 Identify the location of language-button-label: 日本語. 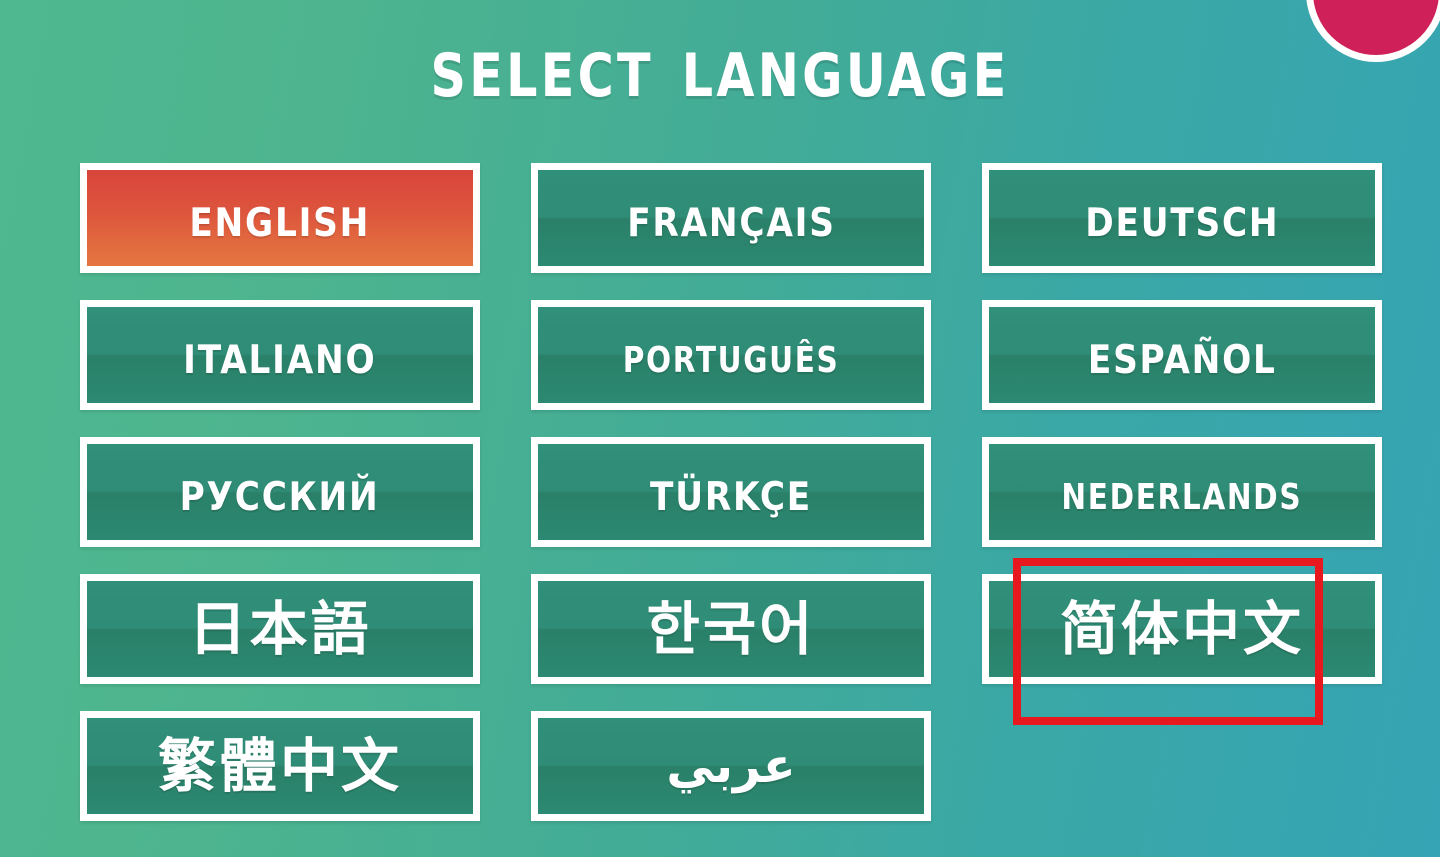
(280, 629).